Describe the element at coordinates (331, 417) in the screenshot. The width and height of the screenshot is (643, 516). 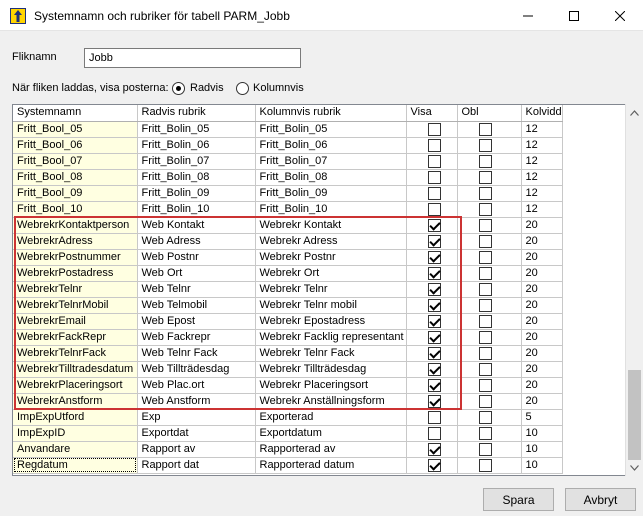
I see `kolumnvis-rubrik-cell: Exporterad` at that location.